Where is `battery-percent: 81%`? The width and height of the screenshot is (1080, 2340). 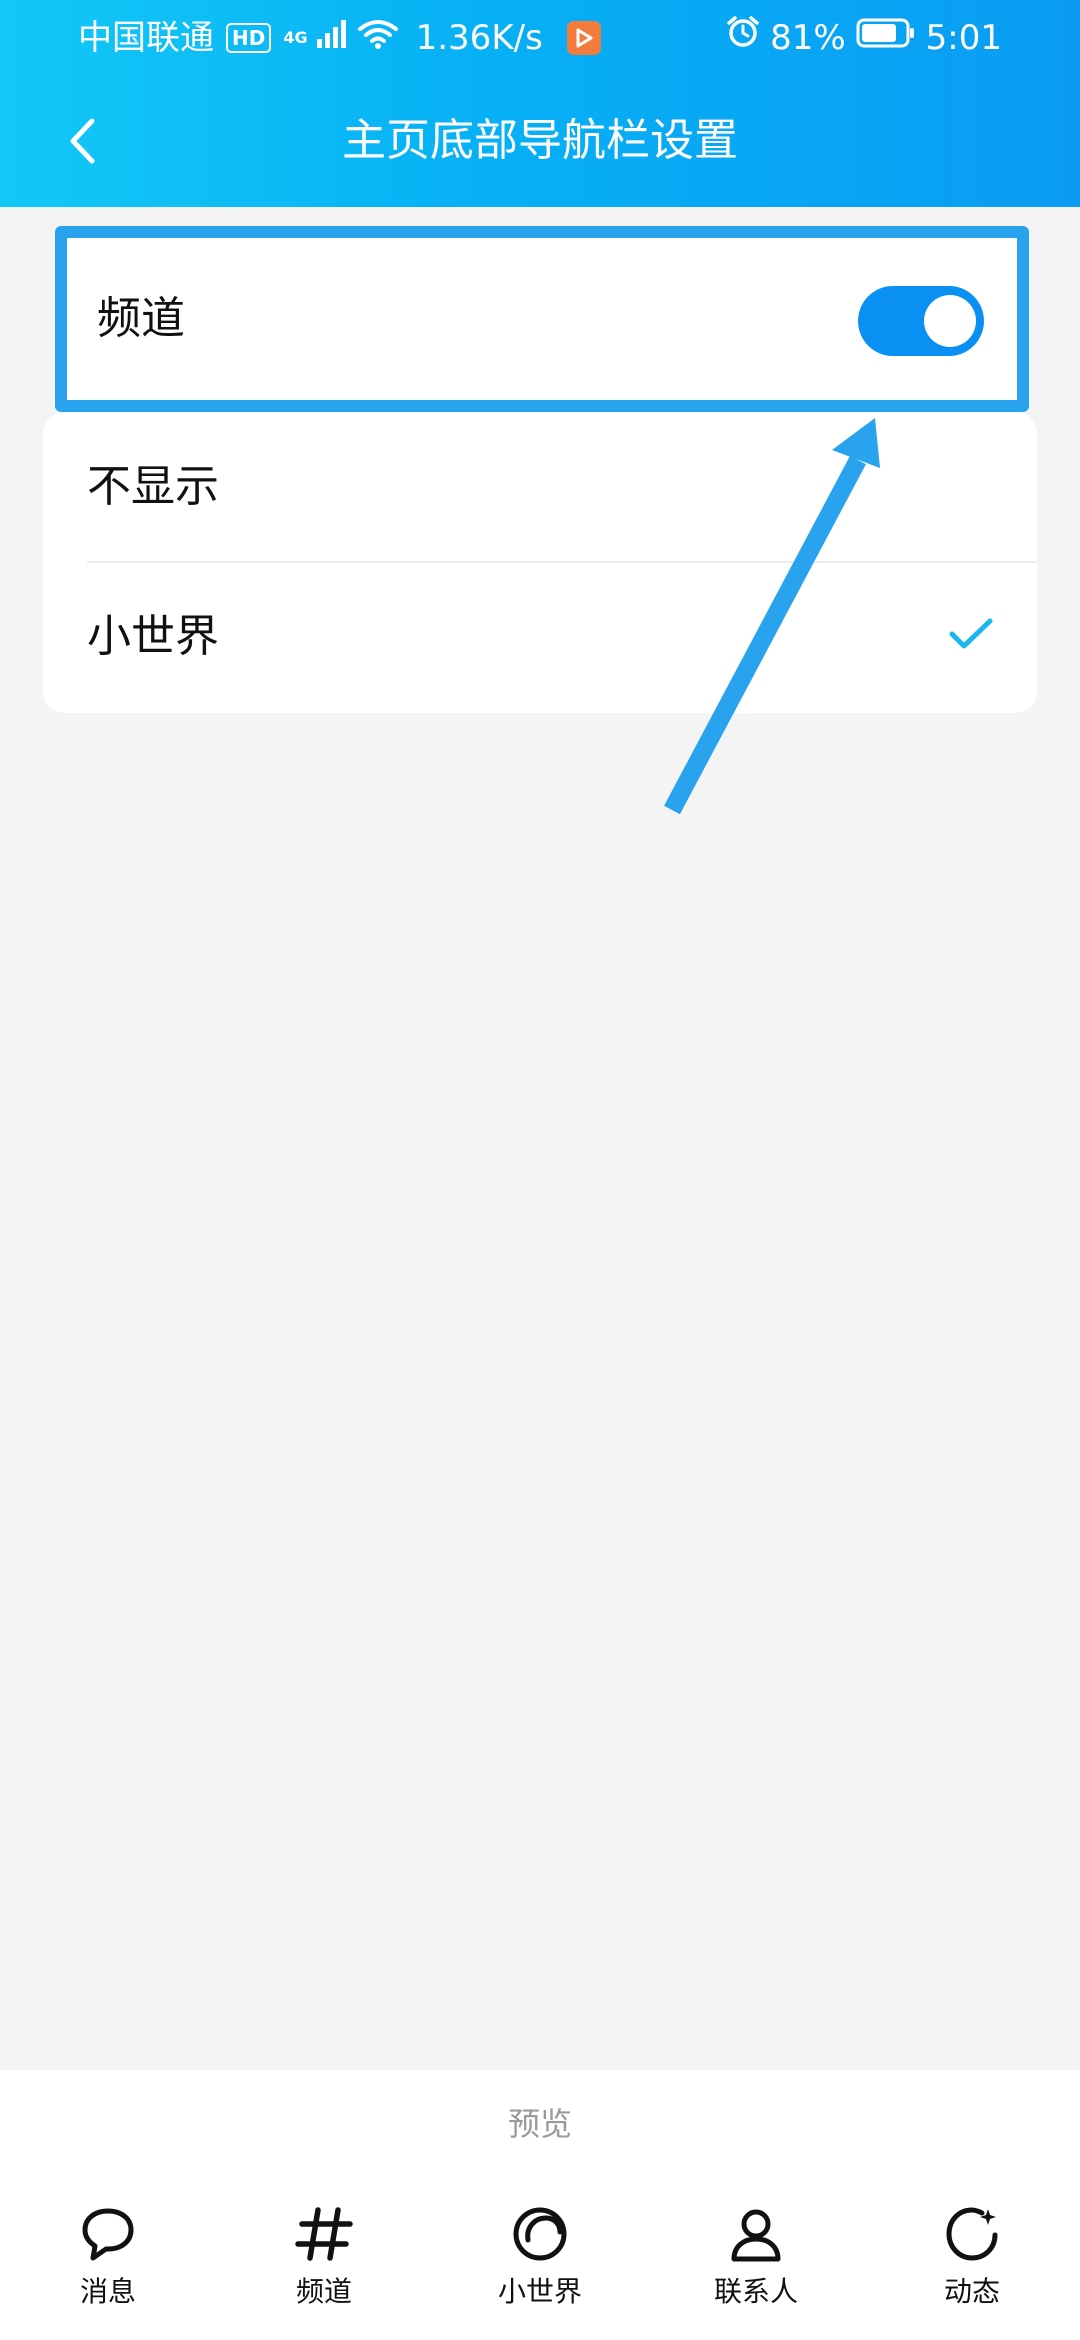
battery-percent: 81% is located at coordinates (808, 38).